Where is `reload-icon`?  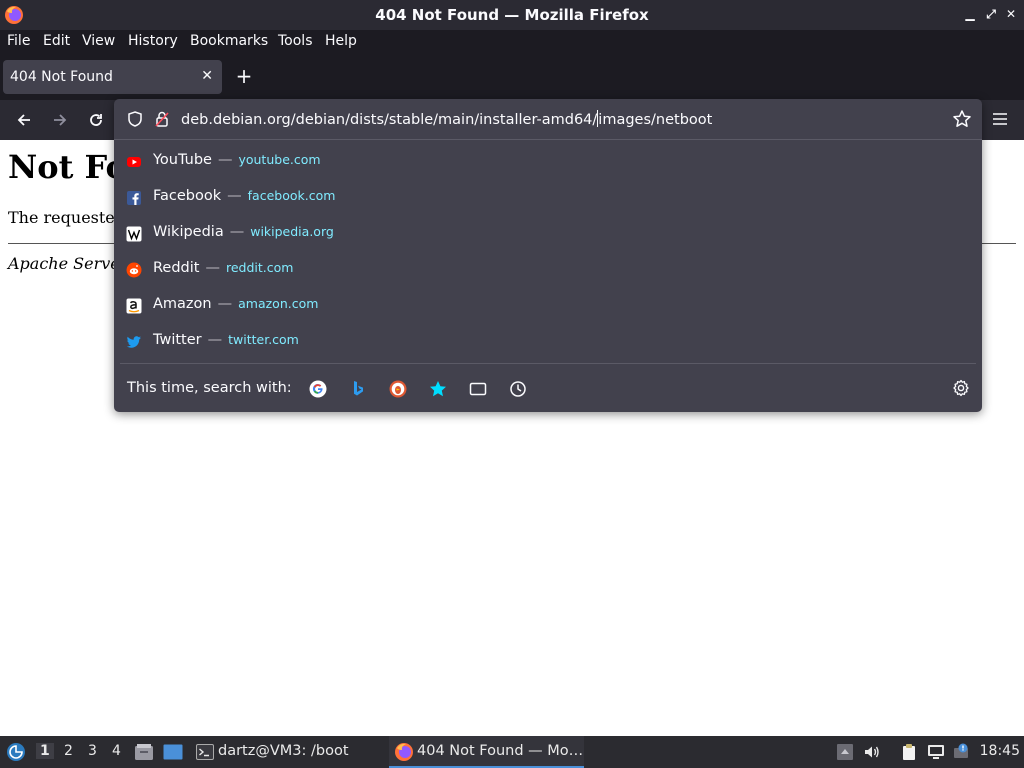
reload-icon is located at coordinates (96, 120).